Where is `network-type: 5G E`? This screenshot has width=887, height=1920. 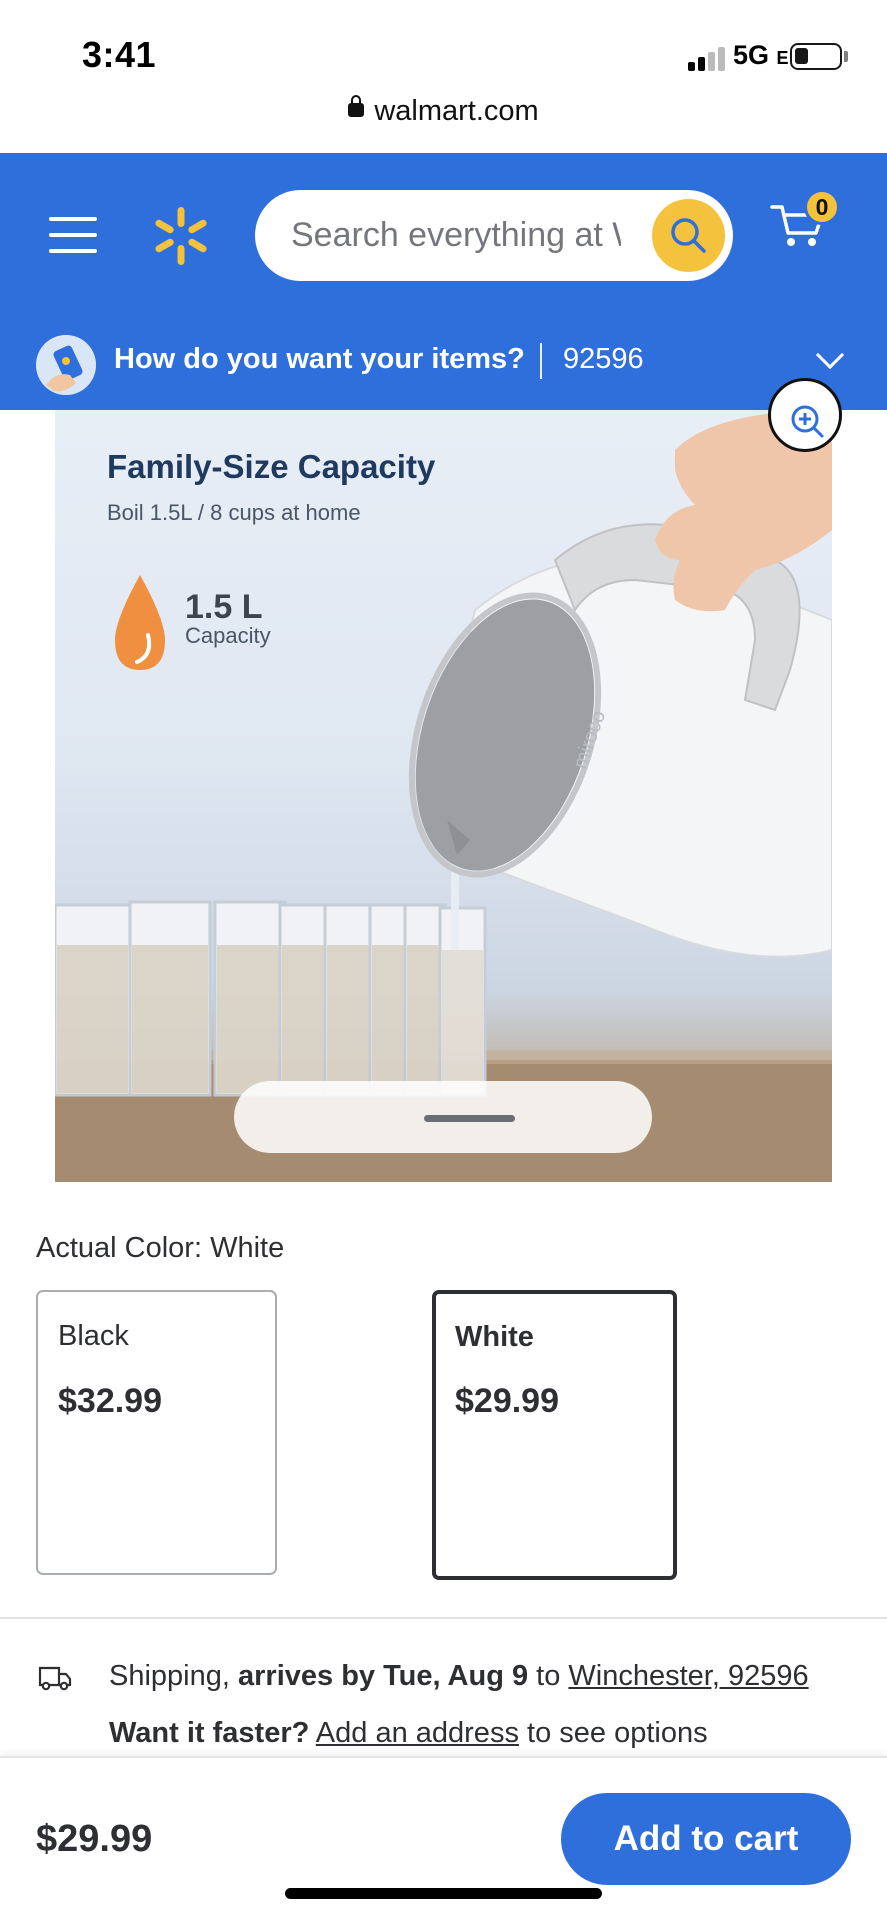
network-type: 5G E is located at coordinates (761, 55).